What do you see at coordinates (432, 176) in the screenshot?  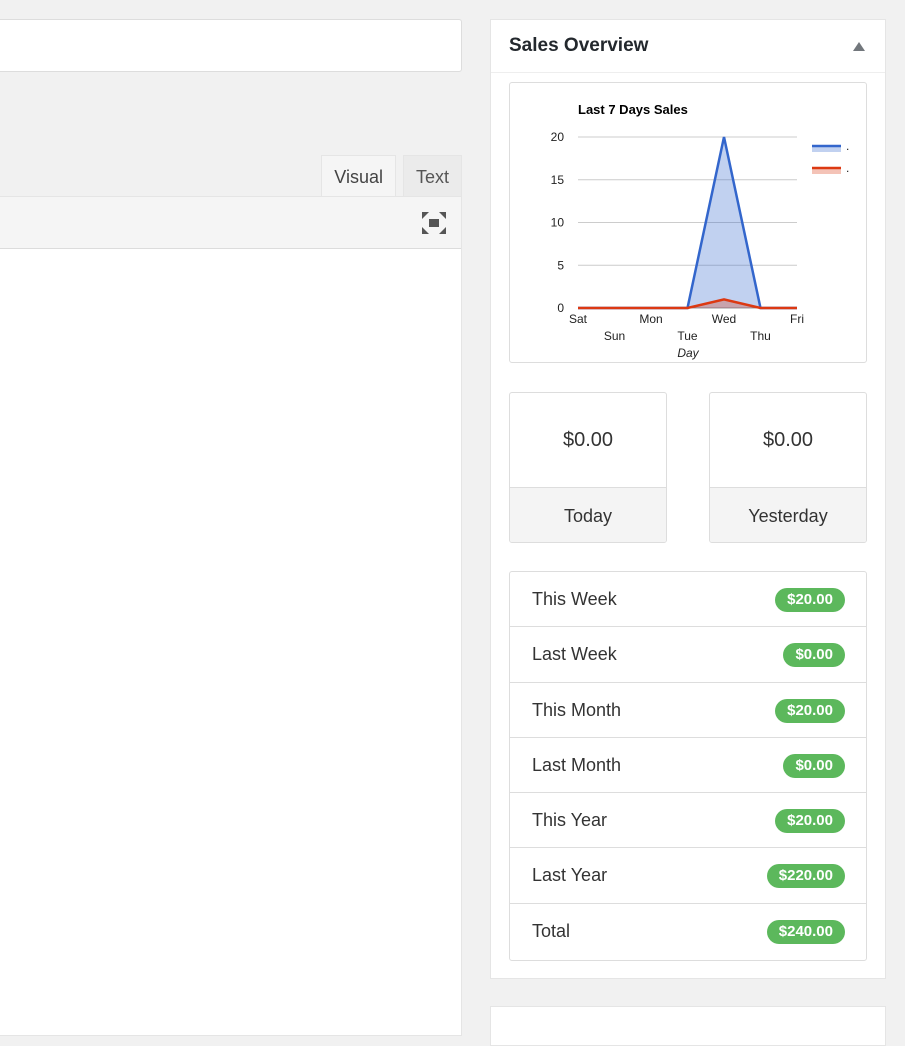 I see `tab-text: Text` at bounding box center [432, 176].